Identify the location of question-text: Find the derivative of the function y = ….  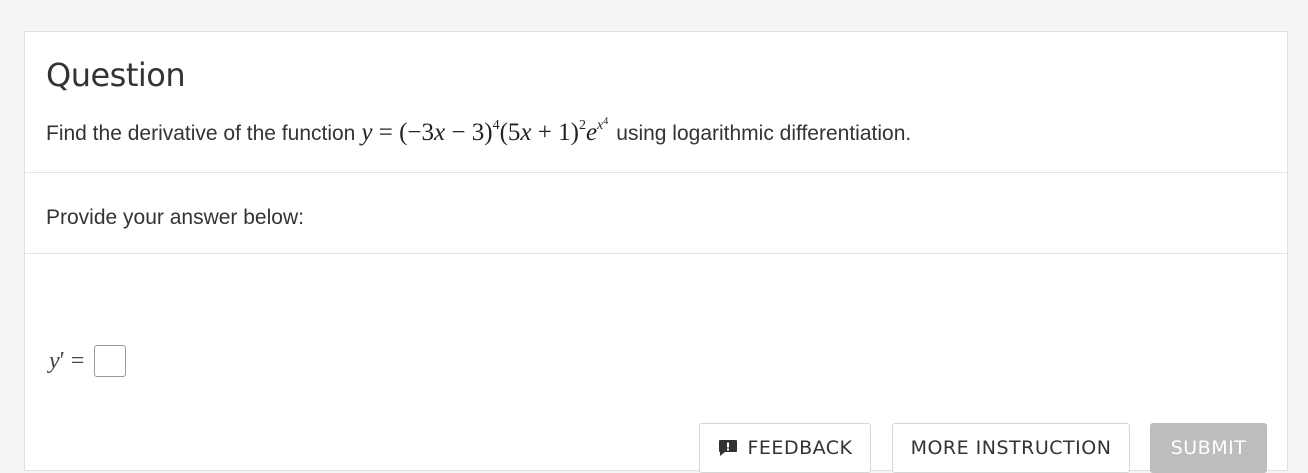
(478, 131).